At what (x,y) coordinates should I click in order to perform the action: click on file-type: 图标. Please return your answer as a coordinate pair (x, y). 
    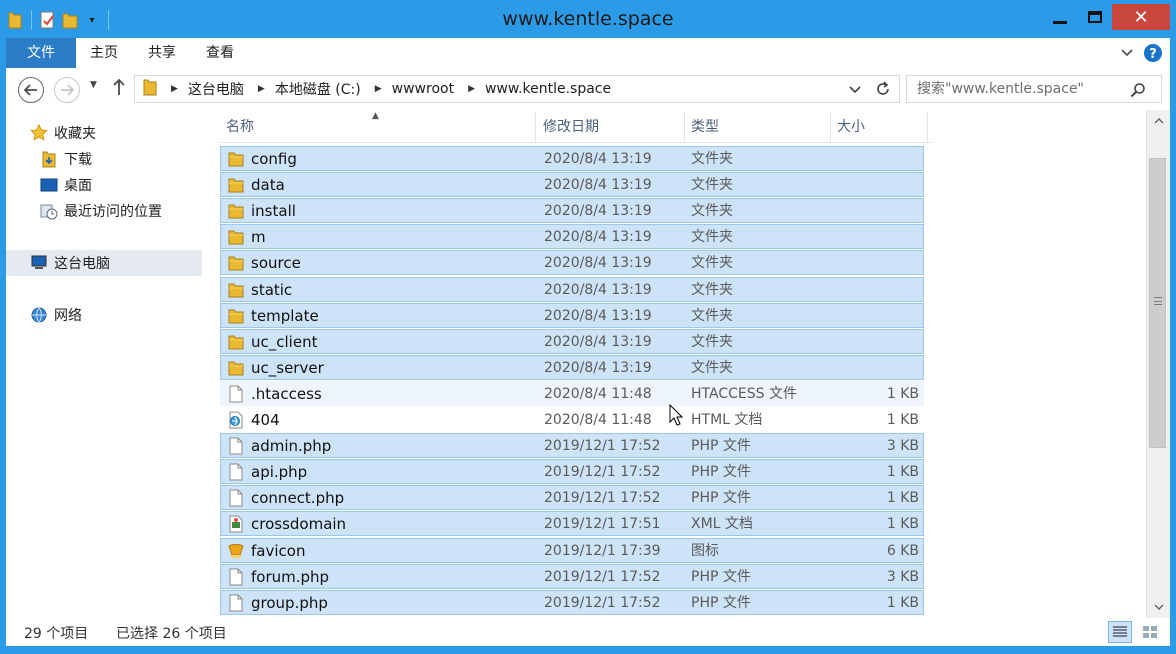
    Looking at the image, I should click on (705, 550).